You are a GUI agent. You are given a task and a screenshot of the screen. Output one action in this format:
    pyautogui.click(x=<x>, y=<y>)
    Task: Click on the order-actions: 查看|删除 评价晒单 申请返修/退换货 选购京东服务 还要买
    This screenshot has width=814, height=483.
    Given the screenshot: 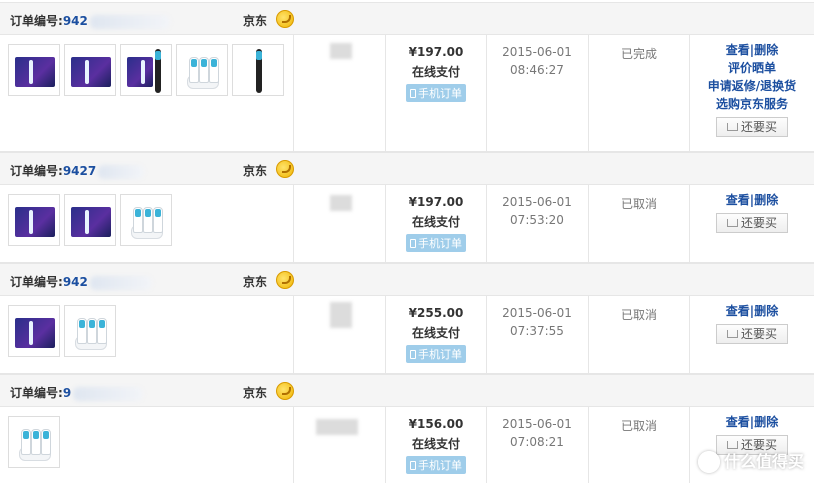 What is the action you would take?
    pyautogui.click(x=752, y=86)
    